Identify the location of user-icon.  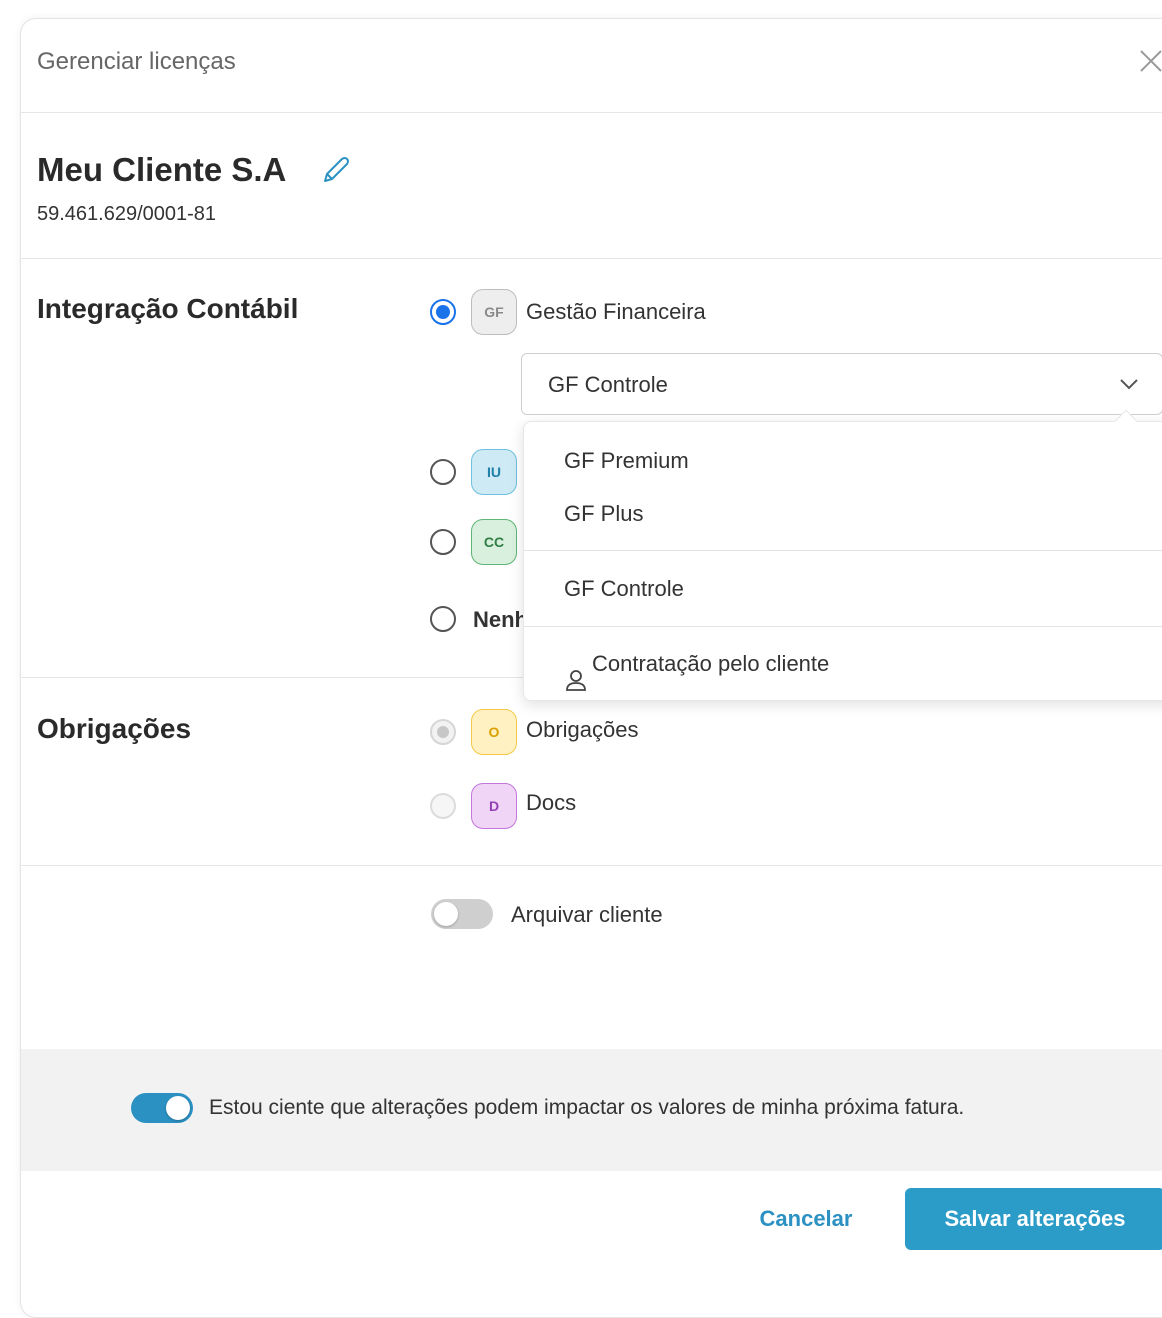
(576, 680).